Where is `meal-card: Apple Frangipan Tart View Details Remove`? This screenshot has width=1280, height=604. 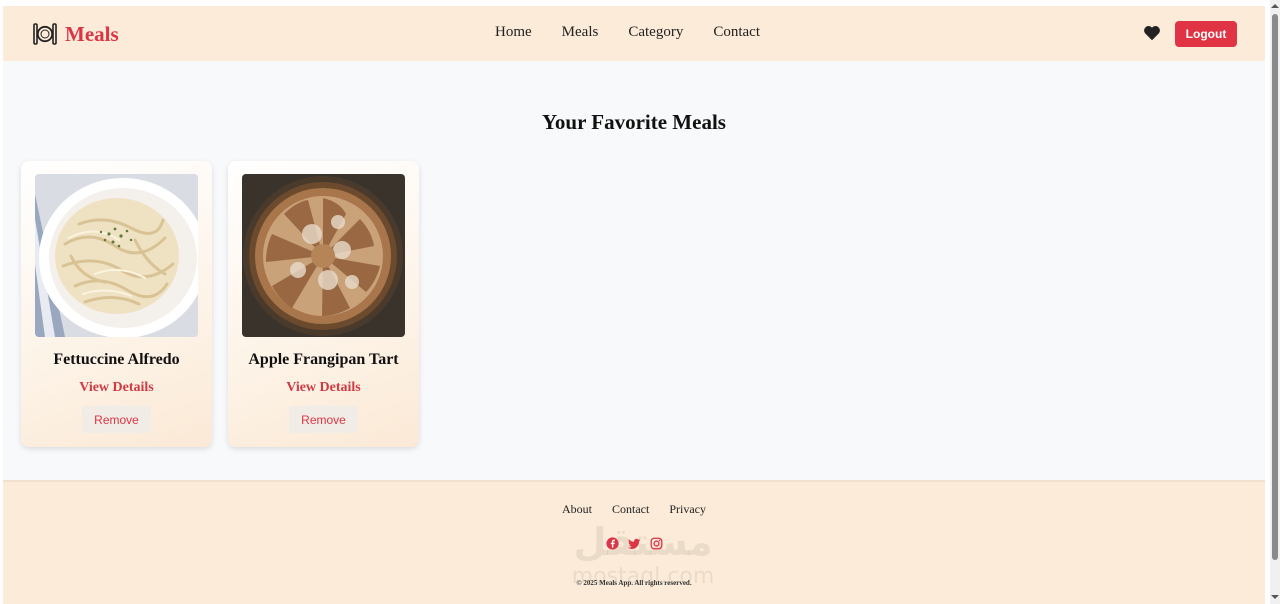
meal-card: Apple Frangipan Tart View Details Remove is located at coordinates (323, 304).